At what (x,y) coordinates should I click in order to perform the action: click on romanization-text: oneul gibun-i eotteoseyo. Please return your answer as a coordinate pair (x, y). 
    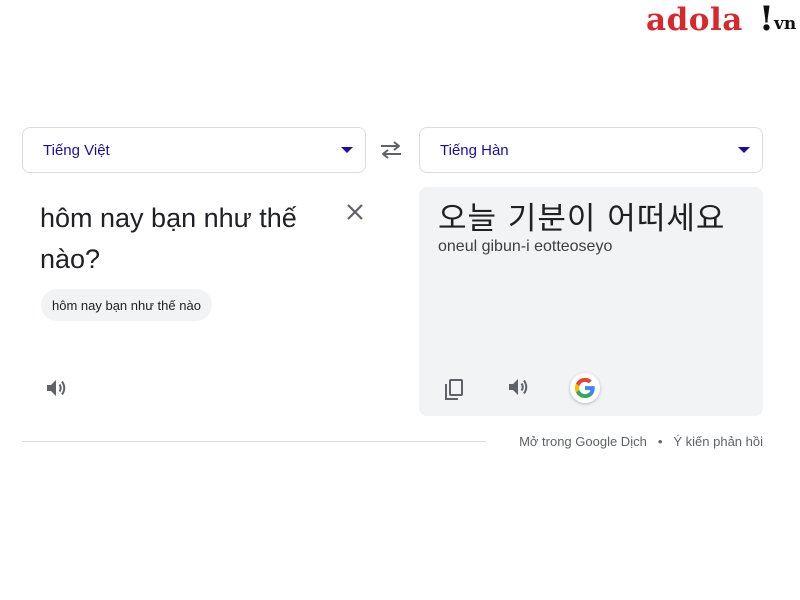
    Looking at the image, I should click on (525, 246).